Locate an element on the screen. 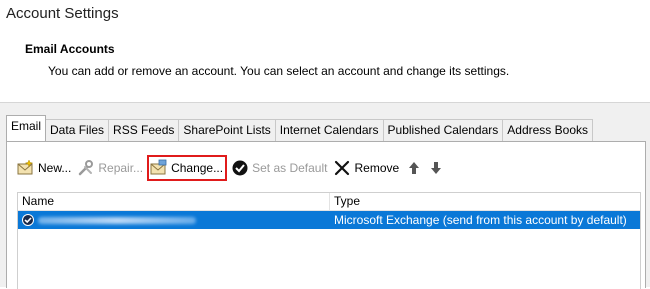 The height and width of the screenshot is (289, 650). tab-address-books: Address Books is located at coordinates (547, 130).